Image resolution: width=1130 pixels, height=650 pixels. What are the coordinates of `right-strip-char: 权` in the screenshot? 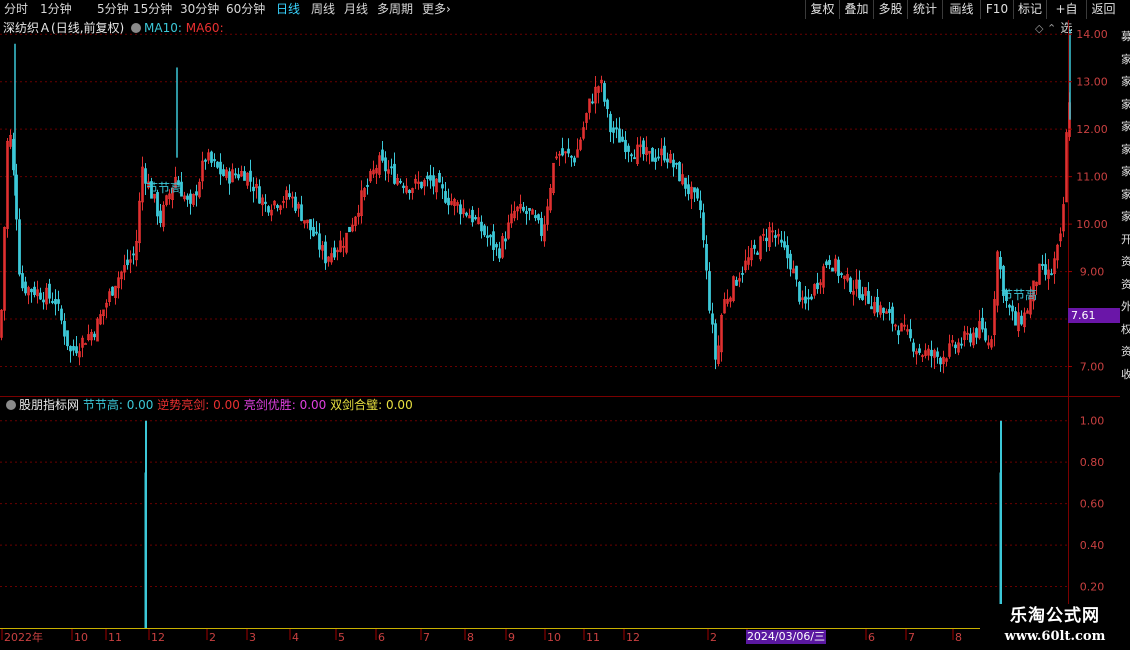 It's located at (1125, 329).